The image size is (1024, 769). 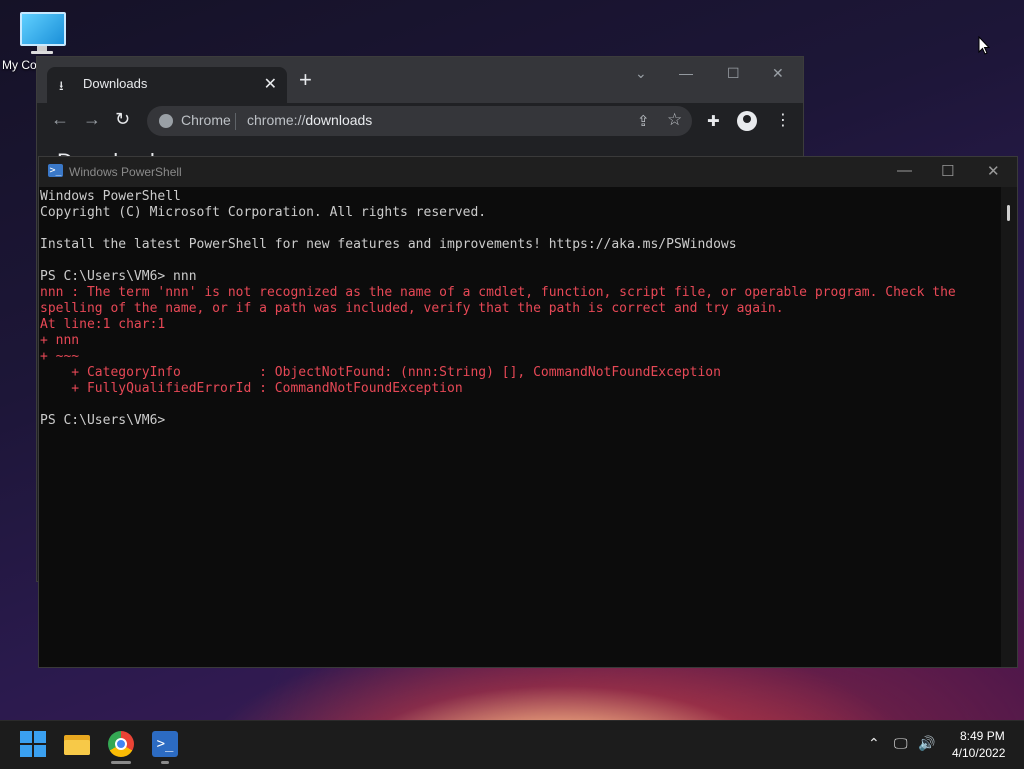 I want to click on file-explorer-icon, so click(x=77, y=744).